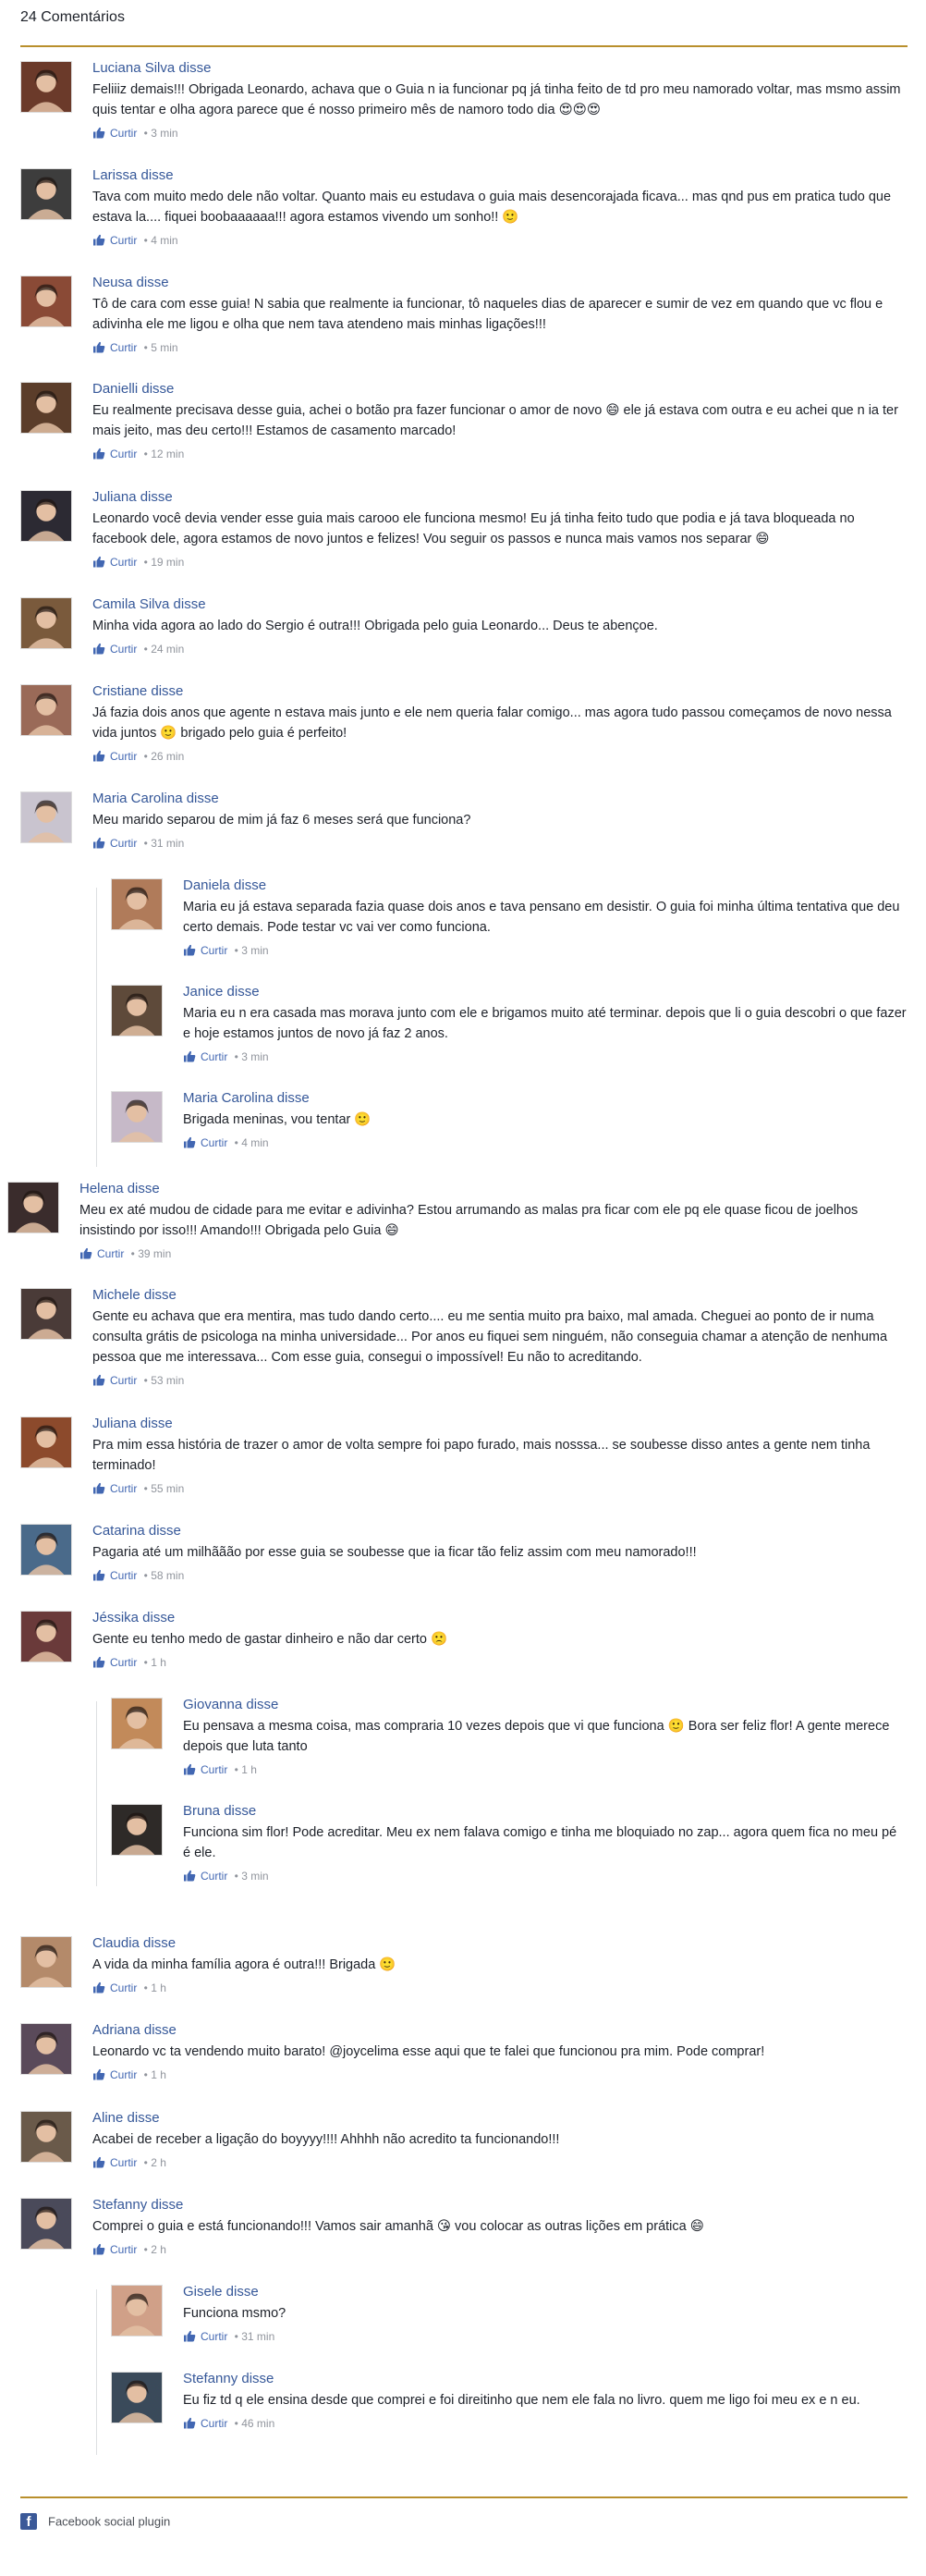 The image size is (926, 2576). What do you see at coordinates (500, 283) in the screenshot?
I see `commenter-name: Neusa disse` at bounding box center [500, 283].